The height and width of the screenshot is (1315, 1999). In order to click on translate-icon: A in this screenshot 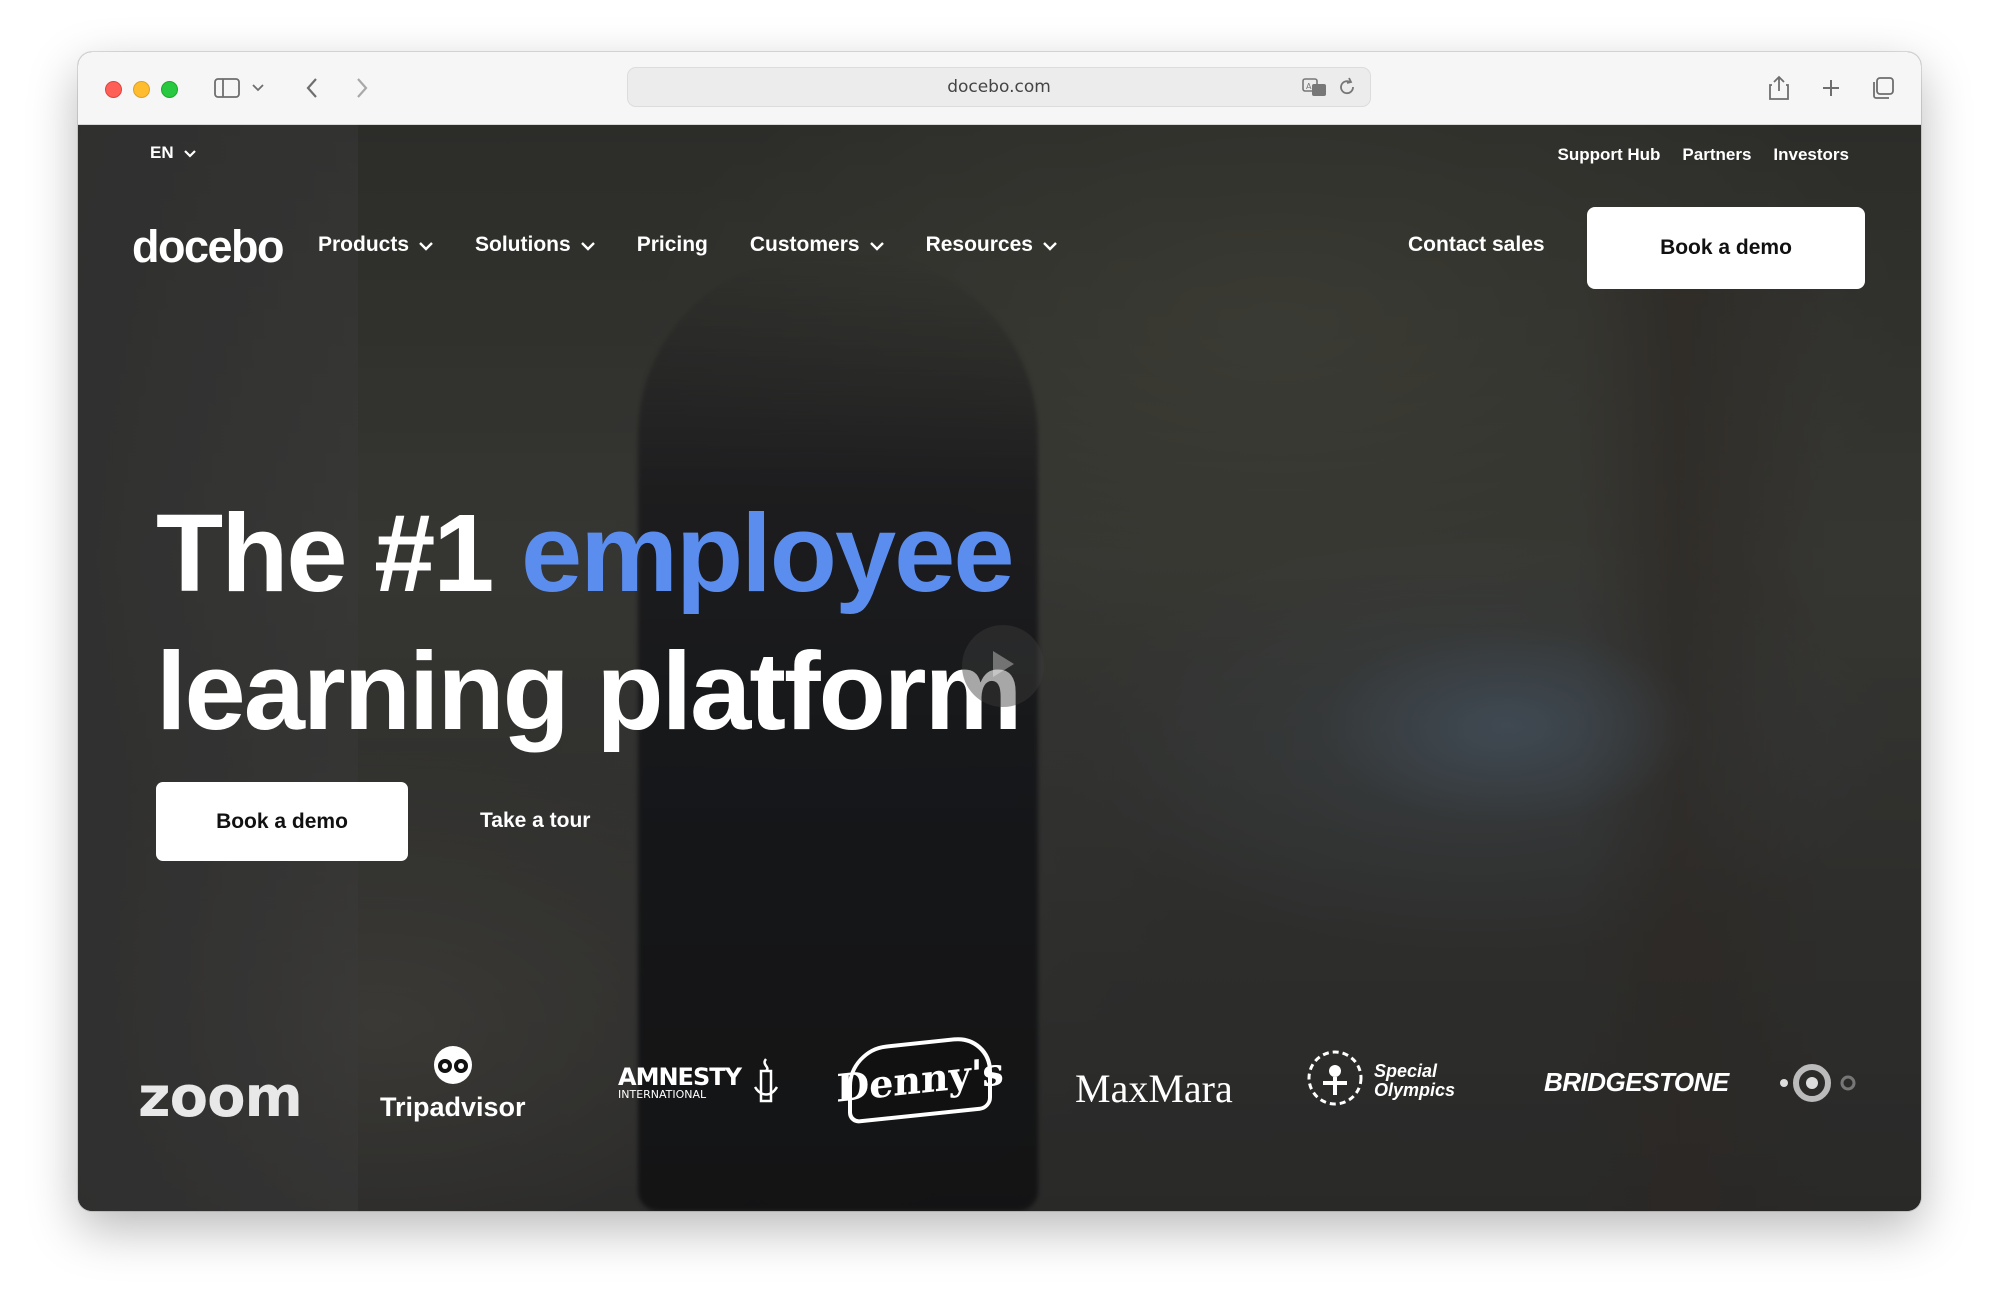, I will do `click(1315, 89)`.